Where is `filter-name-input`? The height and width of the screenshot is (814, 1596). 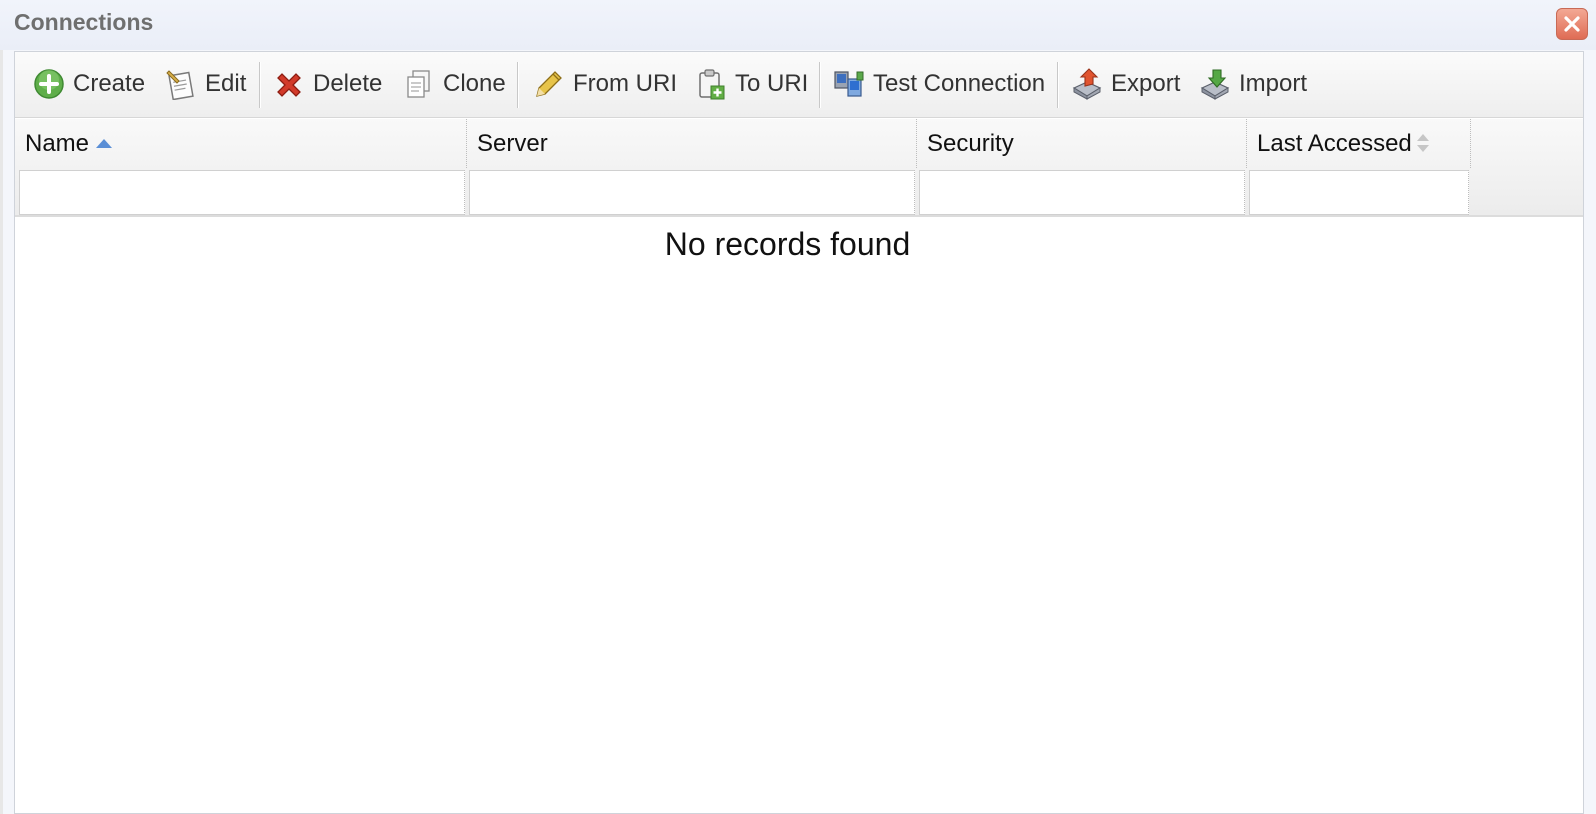 filter-name-input is located at coordinates (242, 192).